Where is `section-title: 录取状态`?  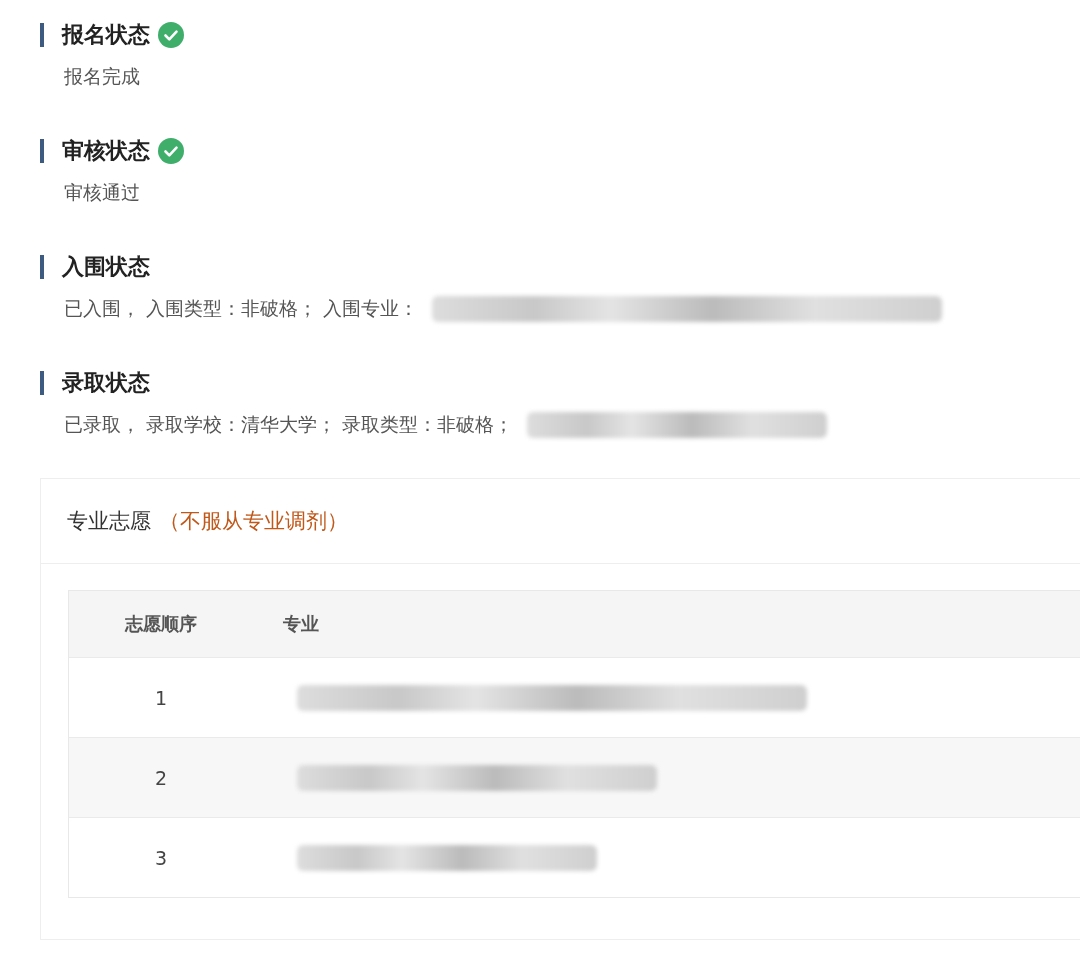 section-title: 录取状态 is located at coordinates (95, 383).